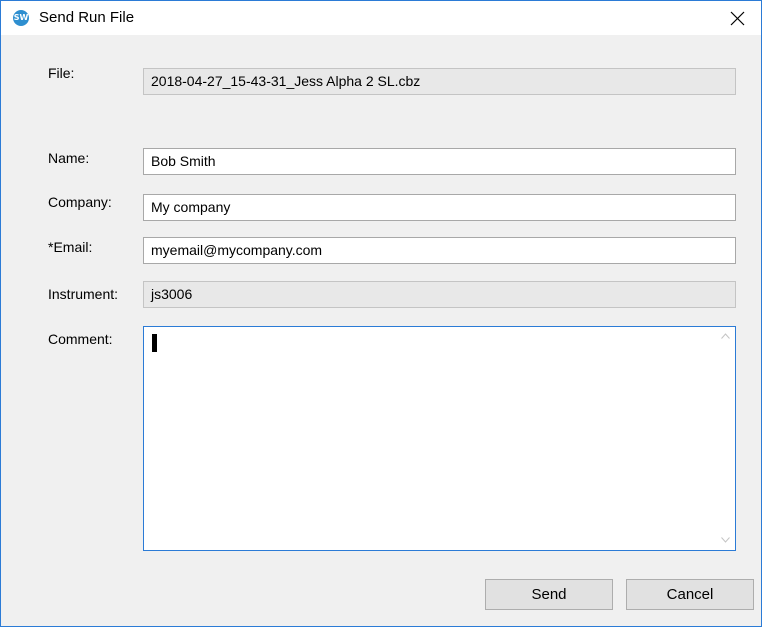 The image size is (763, 628). I want to click on instrument-field: js3006, so click(439, 294).